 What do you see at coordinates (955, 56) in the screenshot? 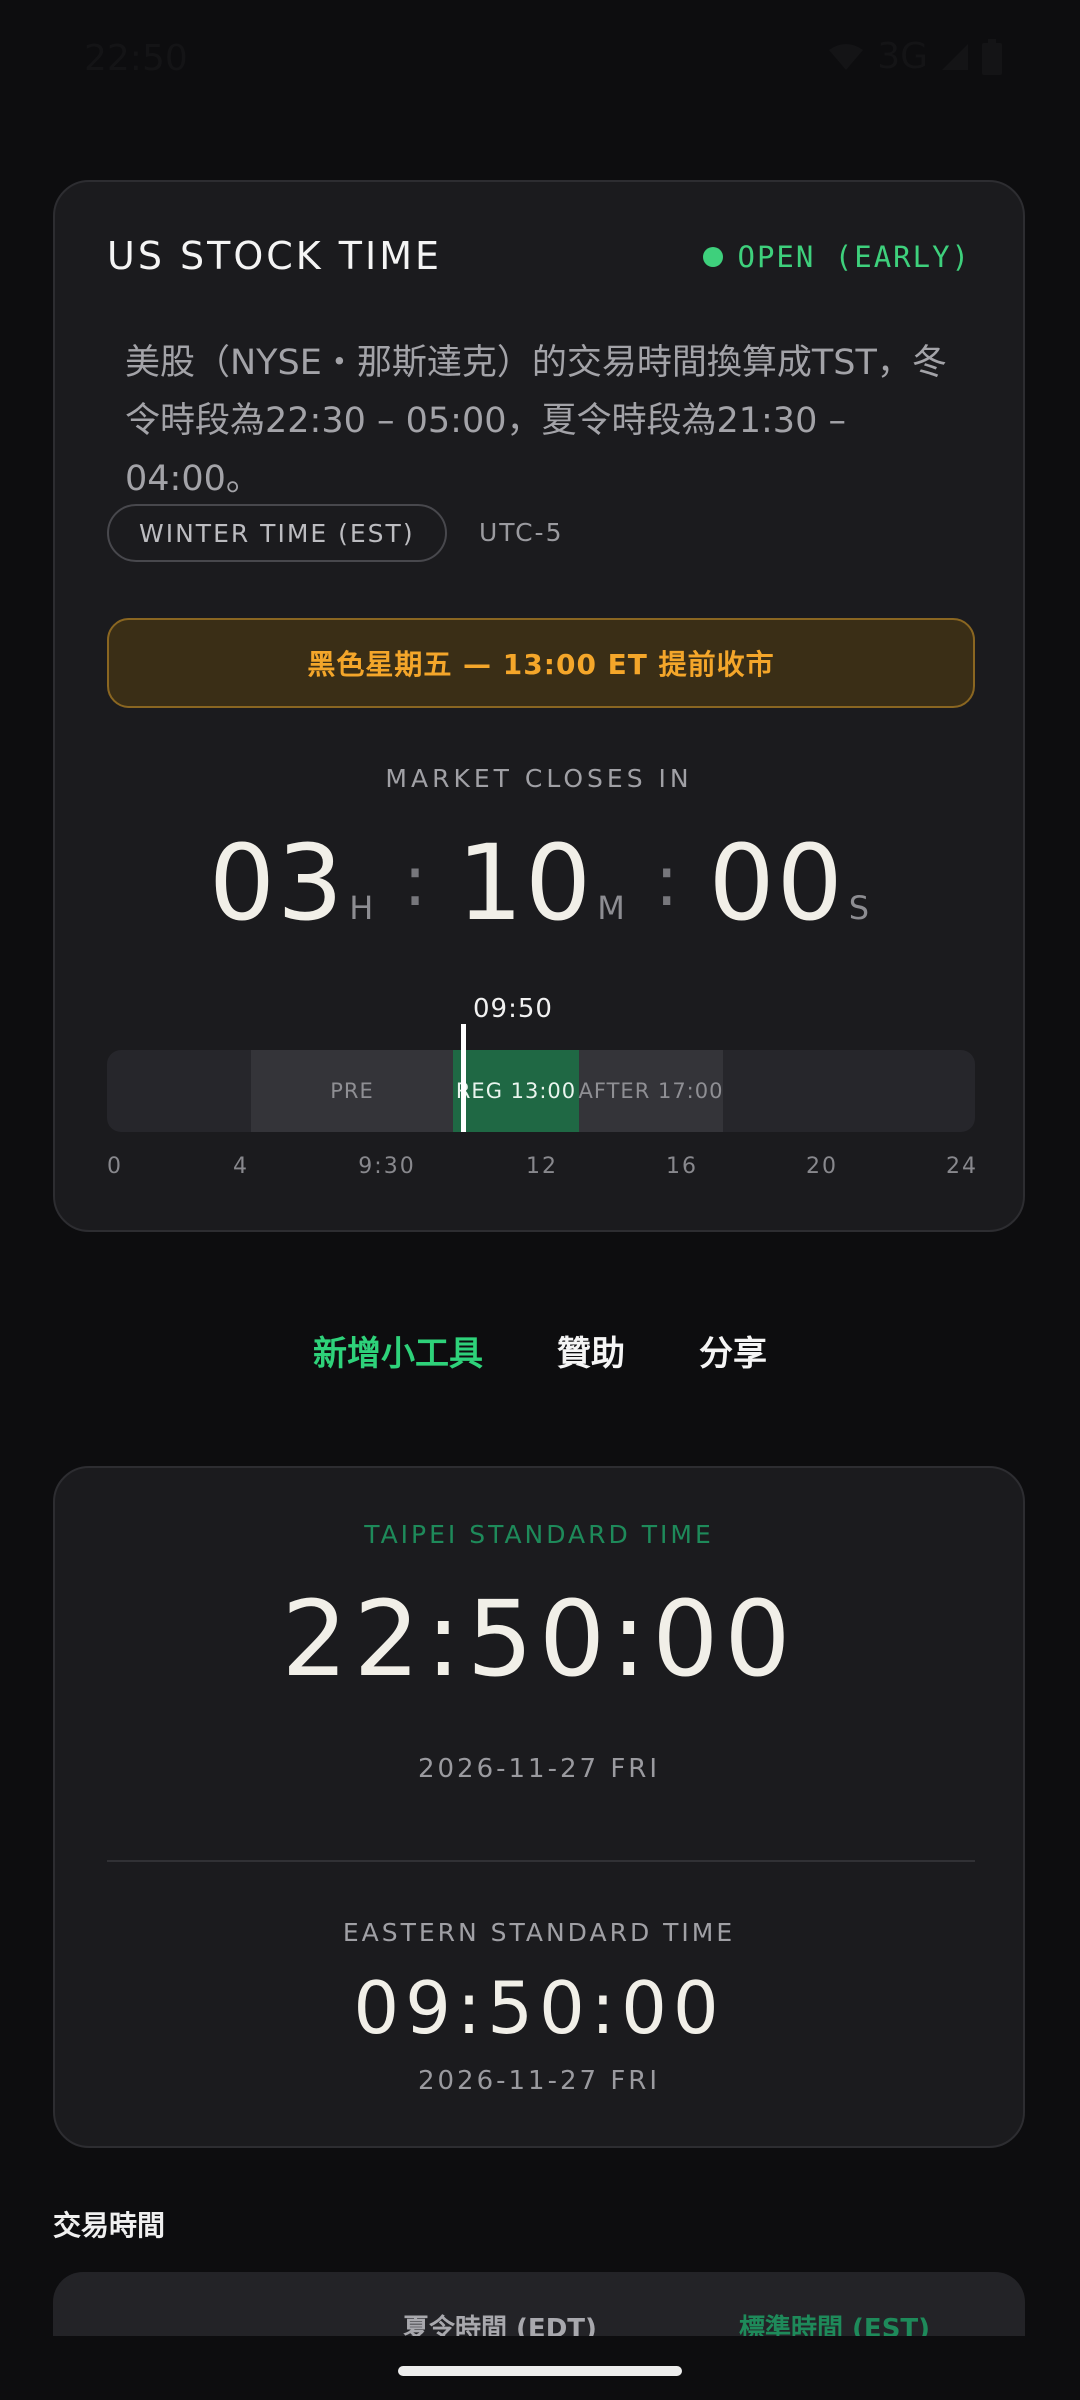
I see `signal-icon` at bounding box center [955, 56].